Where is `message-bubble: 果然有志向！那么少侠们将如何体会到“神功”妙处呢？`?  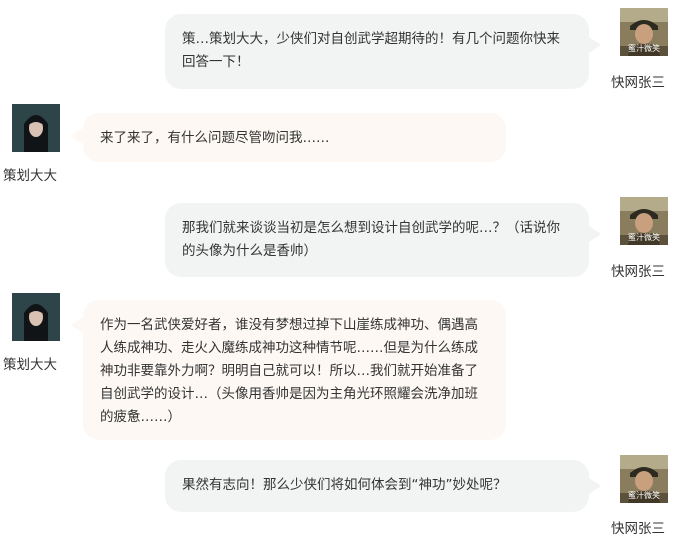
message-bubble: 果然有志向！那么少侠们将如何体会到“神功”妙处呢？ is located at coordinates (377, 486).